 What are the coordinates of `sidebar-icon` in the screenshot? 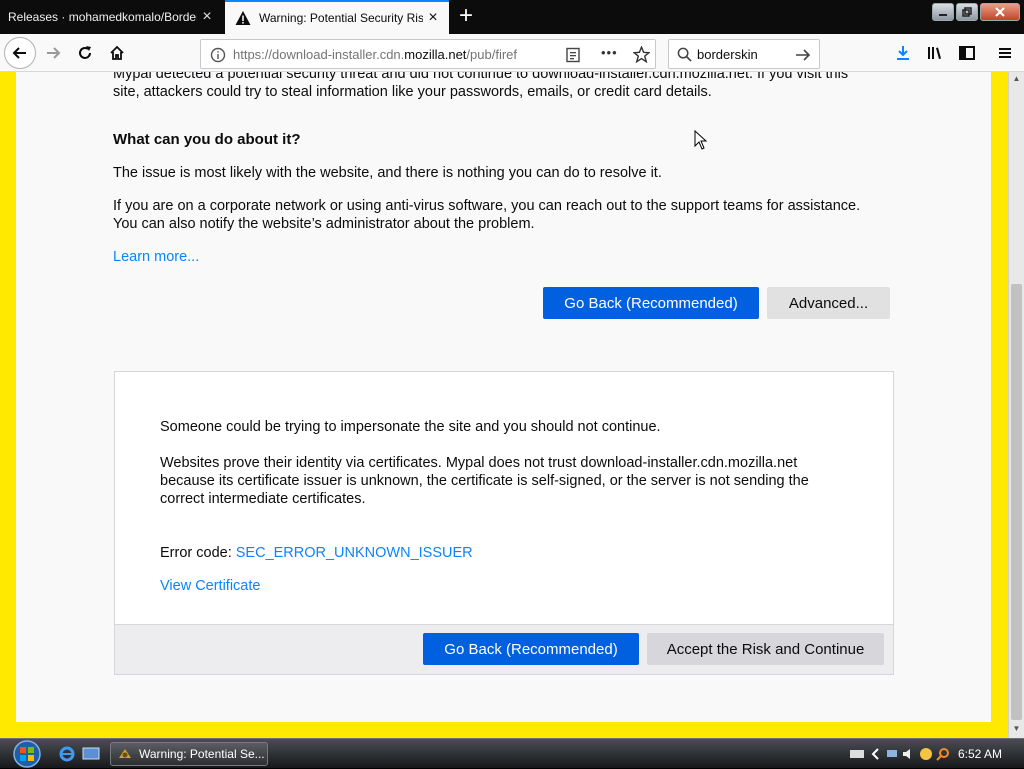 It's located at (967, 53).